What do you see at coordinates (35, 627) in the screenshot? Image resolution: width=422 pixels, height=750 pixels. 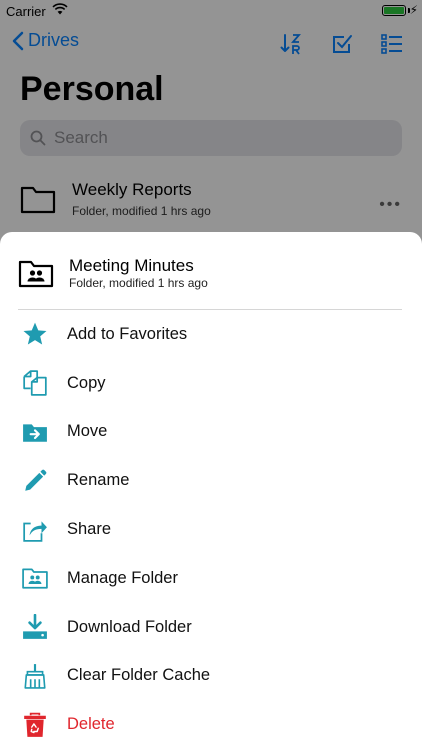 I see `download-icon` at bounding box center [35, 627].